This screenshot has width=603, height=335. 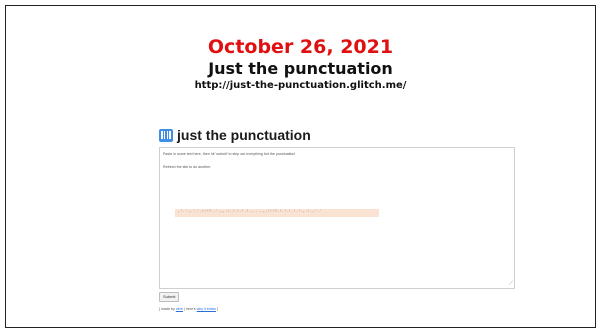 What do you see at coordinates (166, 135) in the screenshot?
I see `punctuation-bars-icon` at bounding box center [166, 135].